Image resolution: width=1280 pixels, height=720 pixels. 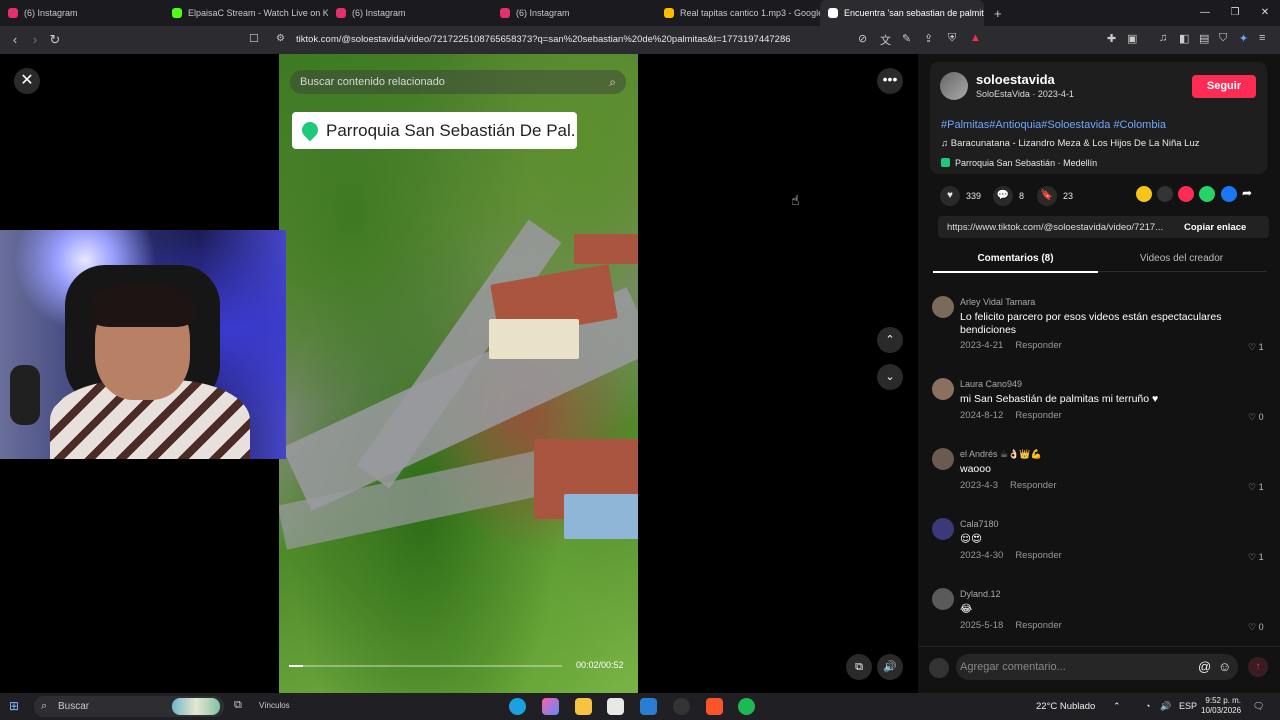 I want to click on comment-author: el Andrés ☕👌🏻👑💪, so click(x=1001, y=454).